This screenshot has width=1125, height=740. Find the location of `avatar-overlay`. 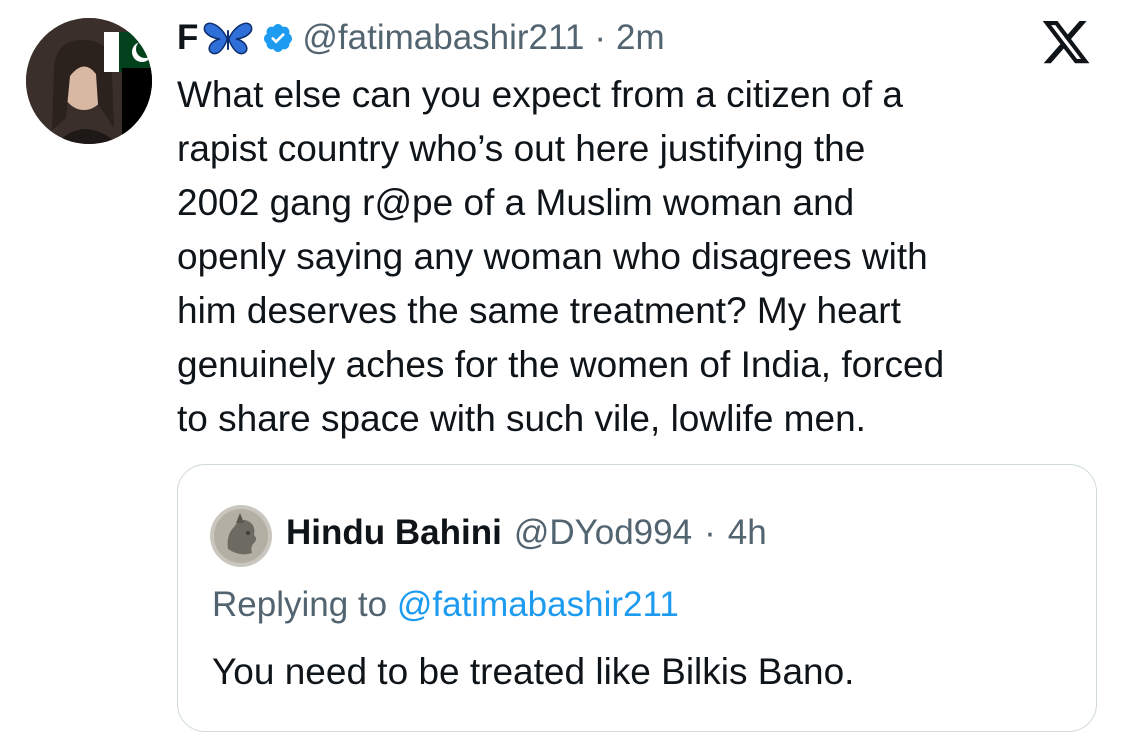

avatar-overlay is located at coordinates (137, 106).